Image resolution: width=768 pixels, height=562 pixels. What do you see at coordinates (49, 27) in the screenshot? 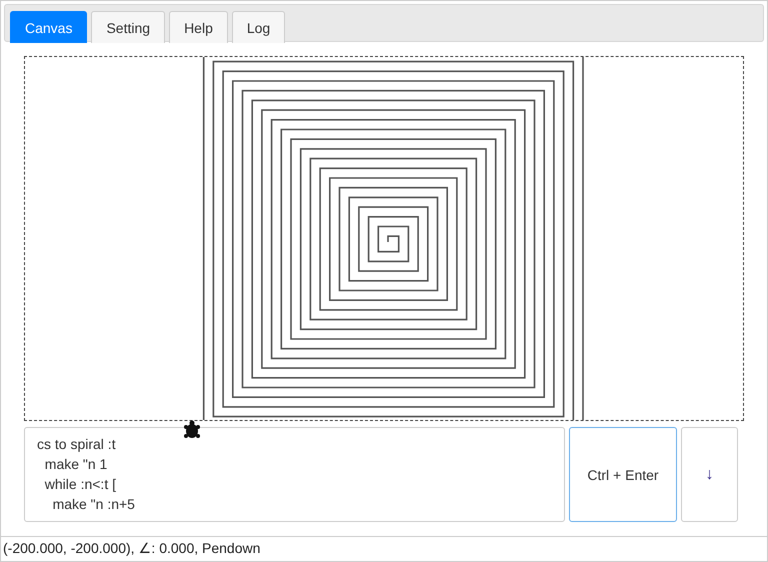
I see `tab: Canvas` at bounding box center [49, 27].